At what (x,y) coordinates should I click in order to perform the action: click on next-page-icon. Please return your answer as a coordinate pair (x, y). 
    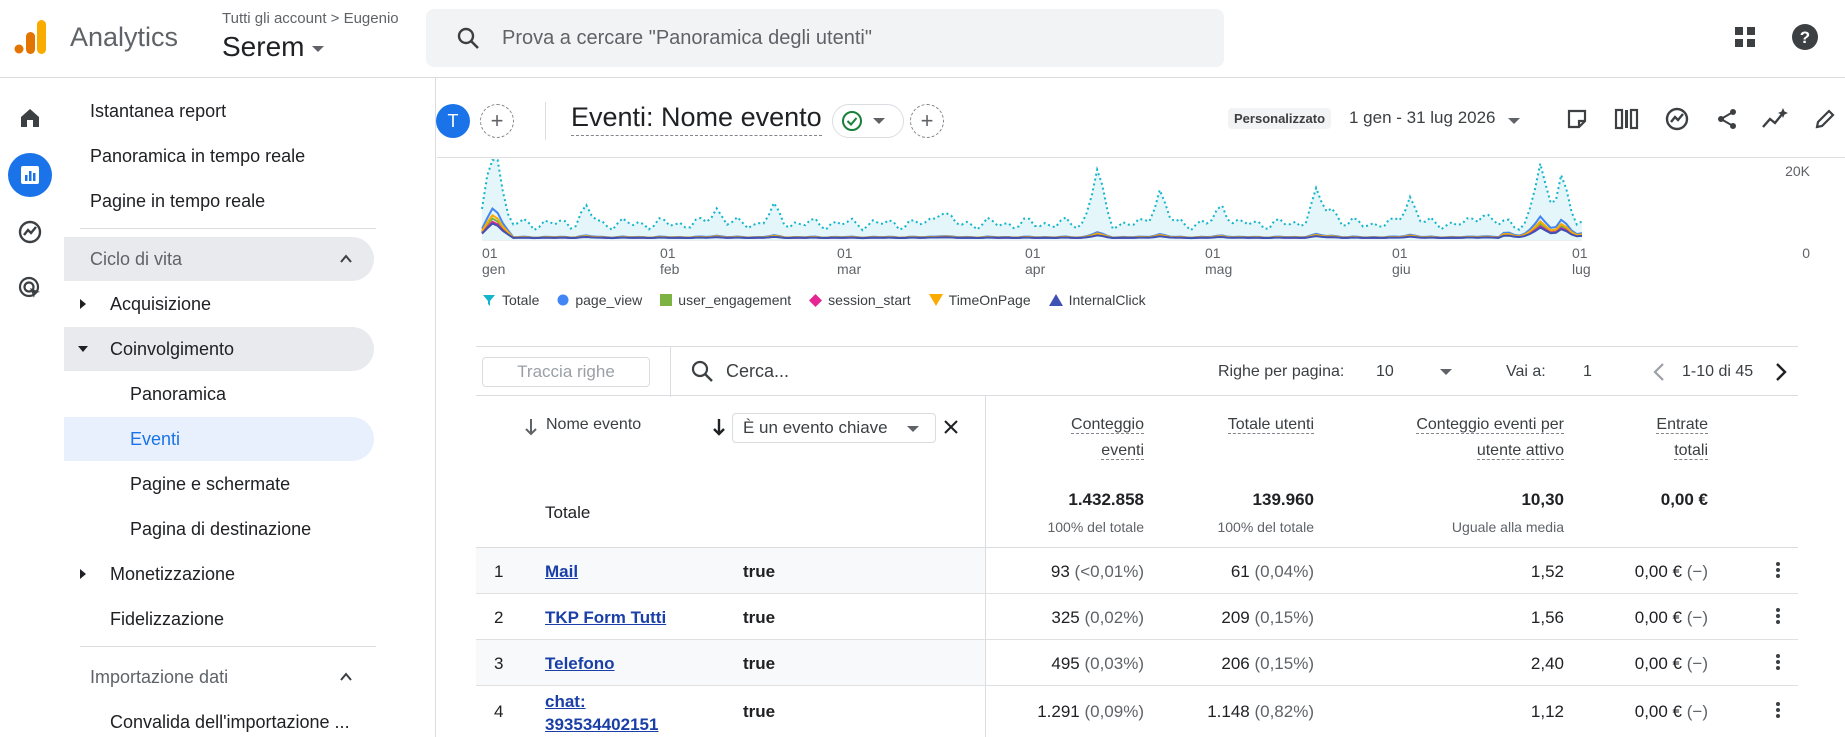
    Looking at the image, I should click on (1781, 372).